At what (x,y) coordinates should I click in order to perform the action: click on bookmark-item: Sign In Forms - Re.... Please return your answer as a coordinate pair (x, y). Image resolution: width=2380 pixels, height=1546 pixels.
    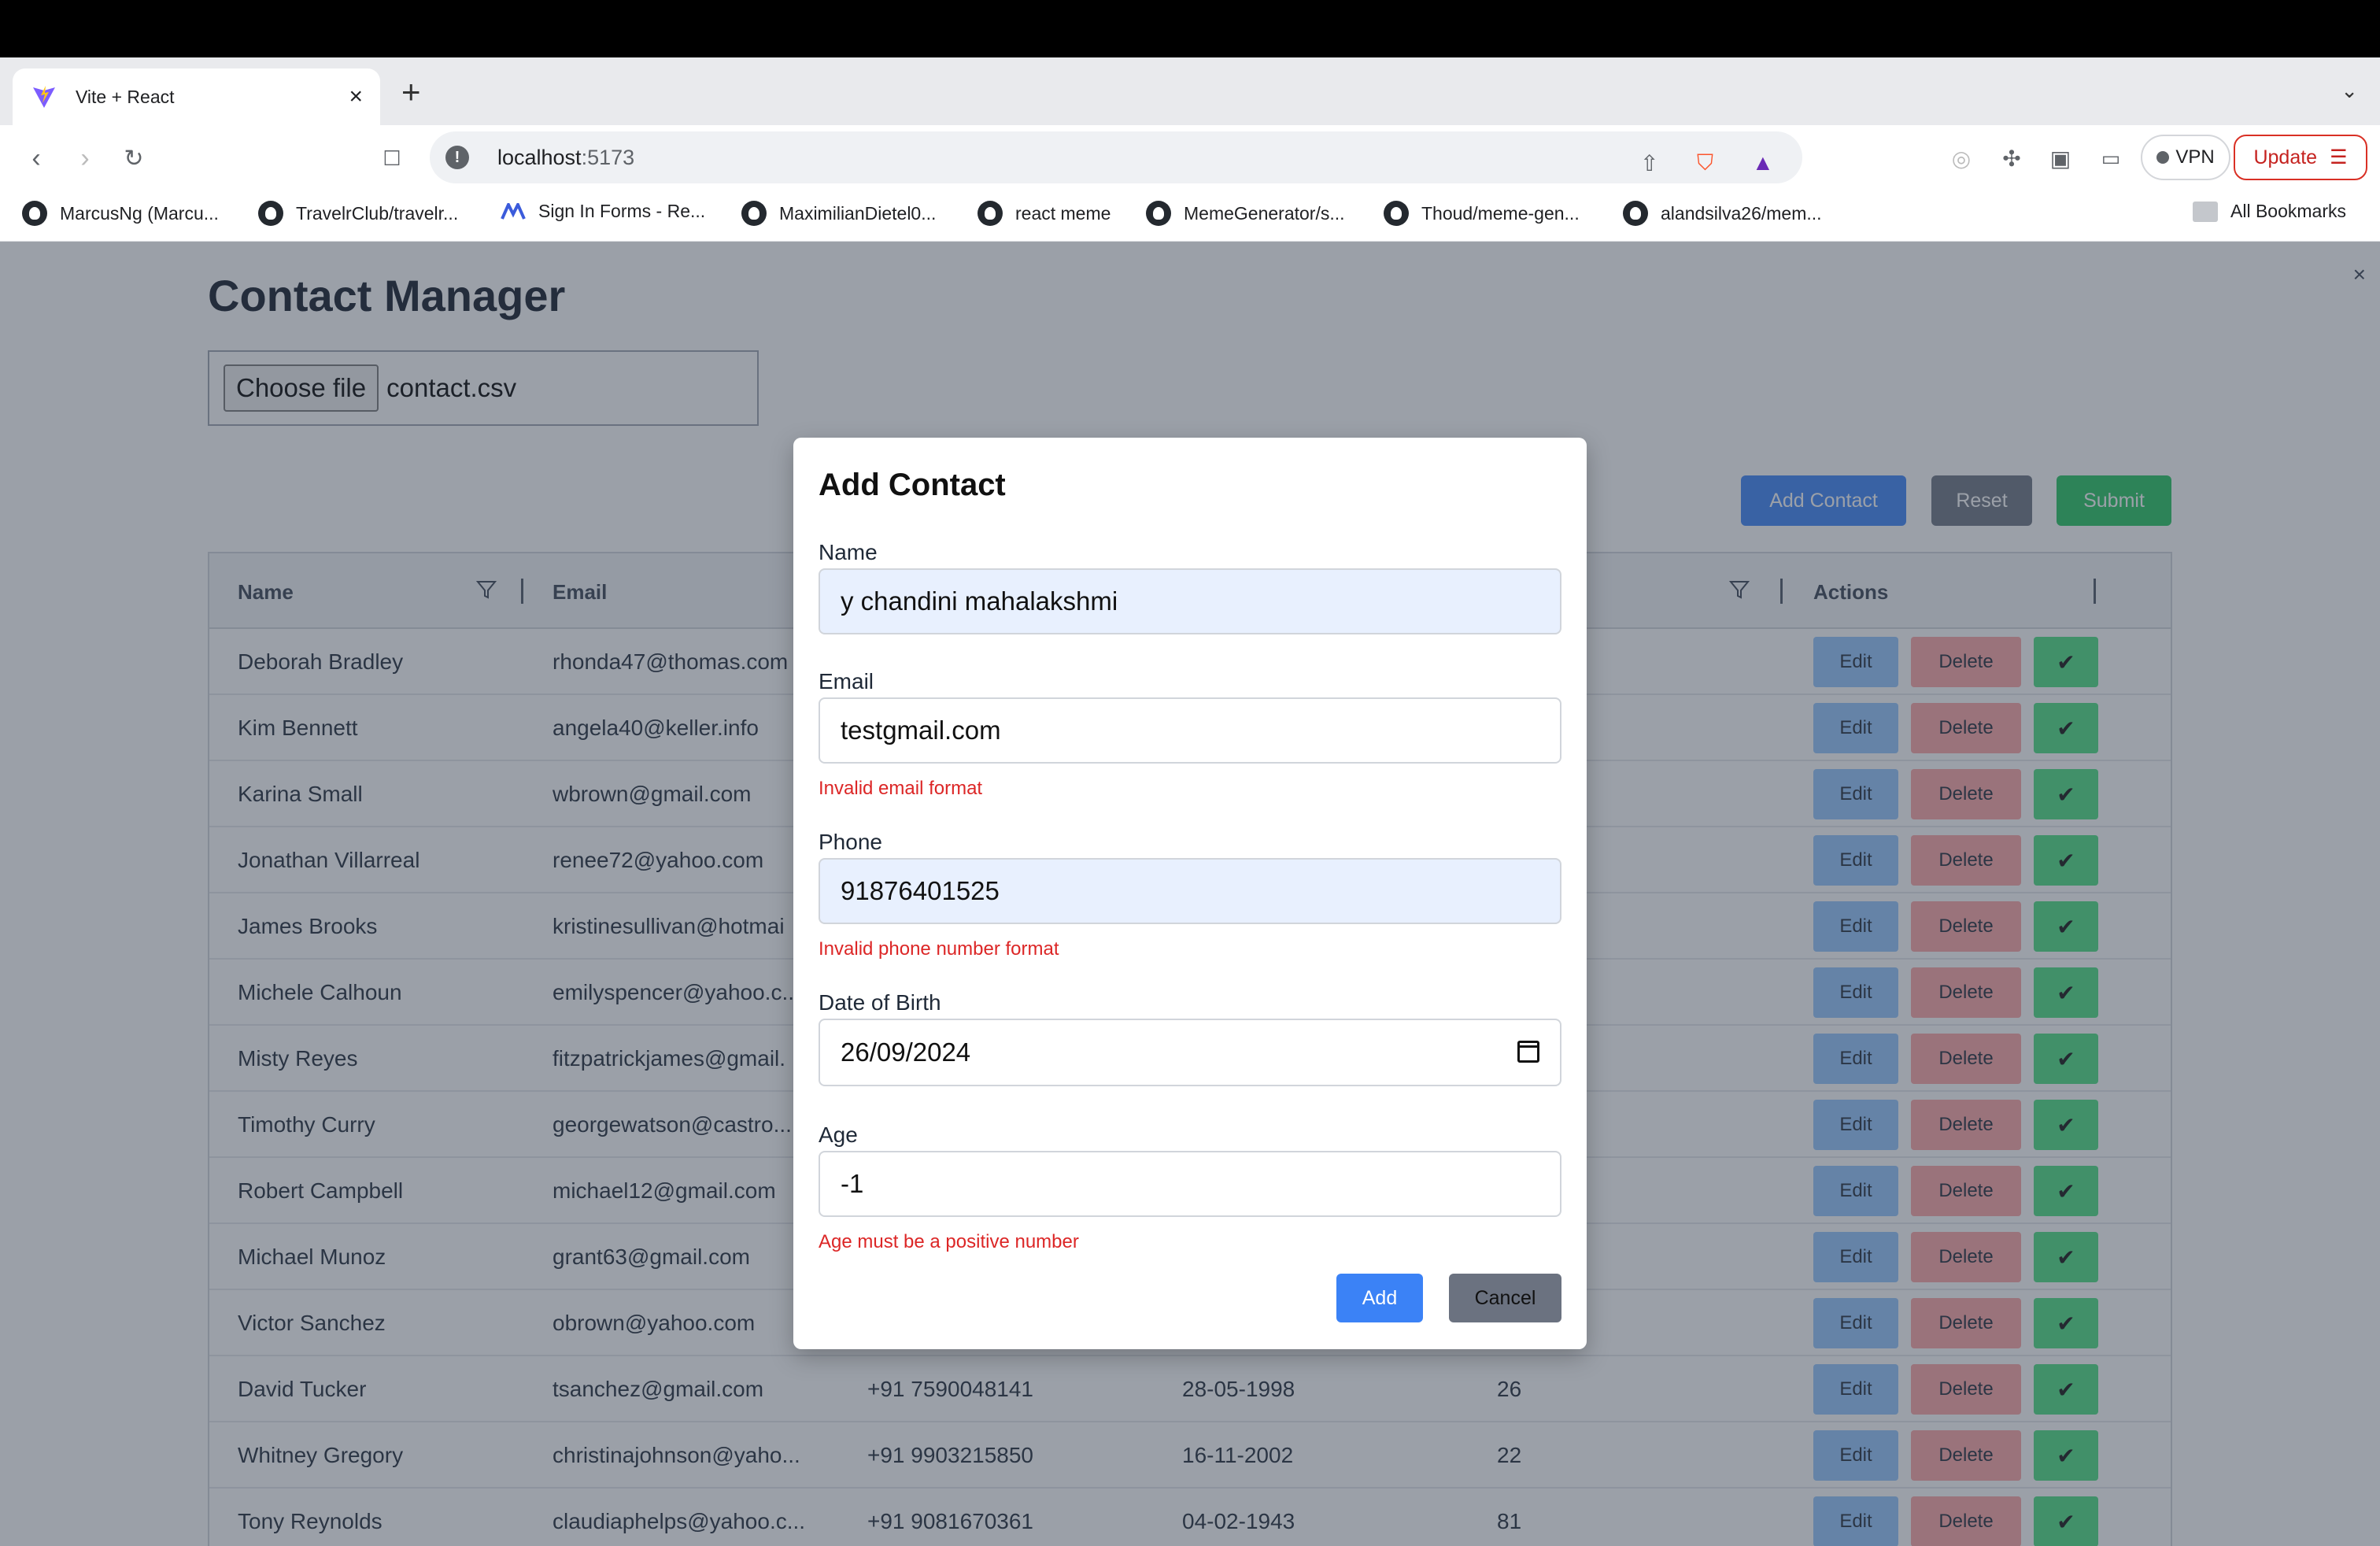
    Looking at the image, I should click on (603, 212).